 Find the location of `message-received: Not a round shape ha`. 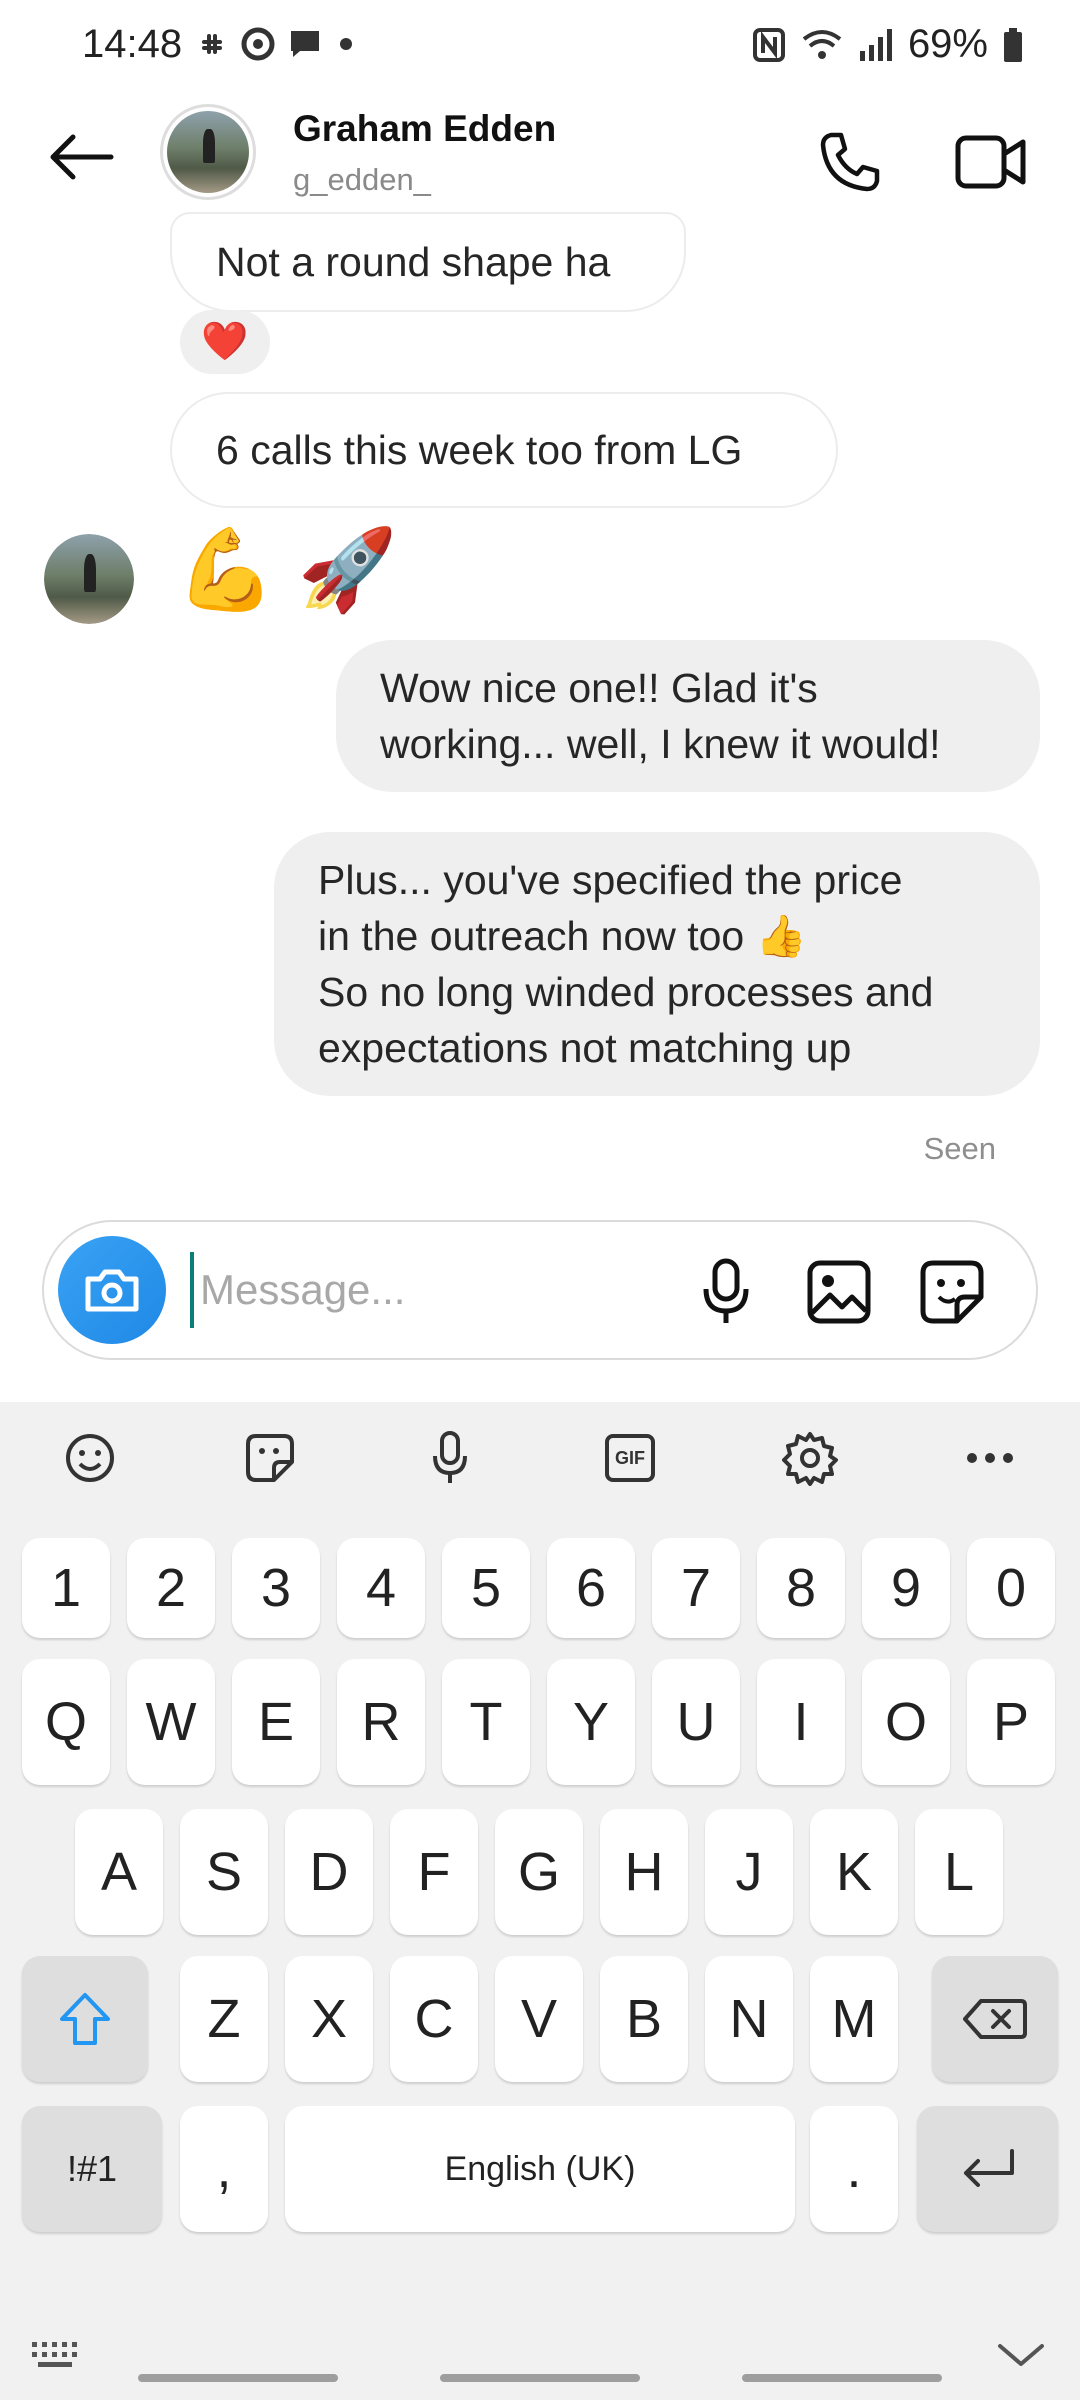

message-received: Not a round shape ha is located at coordinates (428, 262).